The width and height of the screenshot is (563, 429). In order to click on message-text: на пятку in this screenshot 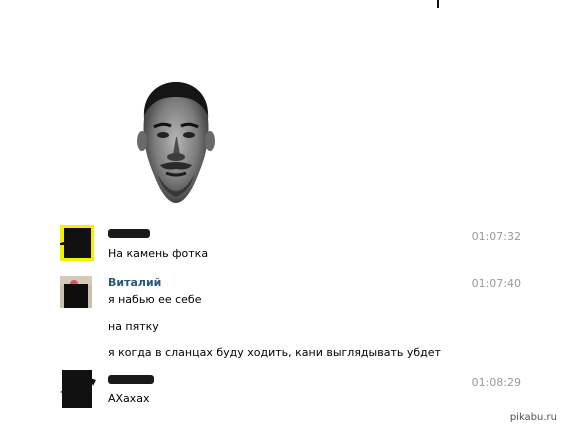, I will do `click(133, 326)`.